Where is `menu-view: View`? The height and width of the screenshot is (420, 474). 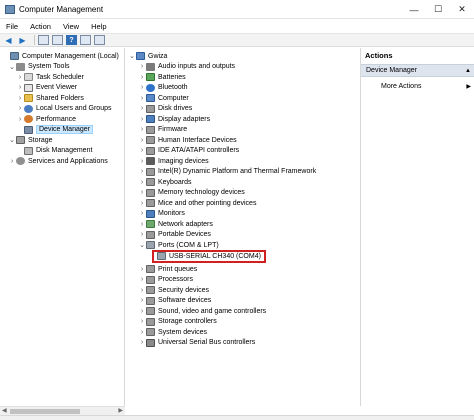
menu-view: View is located at coordinates (71, 26).